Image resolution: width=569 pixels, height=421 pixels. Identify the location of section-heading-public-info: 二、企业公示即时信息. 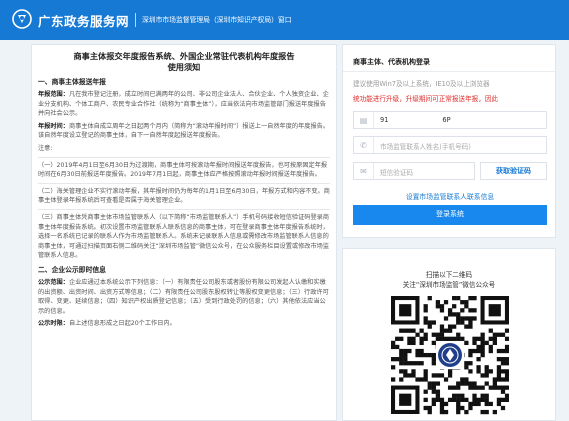
(72, 269).